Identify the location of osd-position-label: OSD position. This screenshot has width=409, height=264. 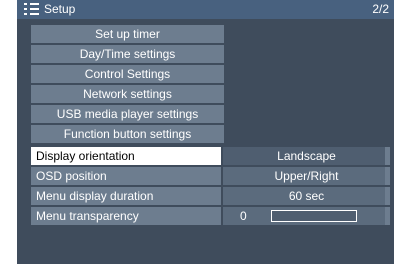
(126, 176).